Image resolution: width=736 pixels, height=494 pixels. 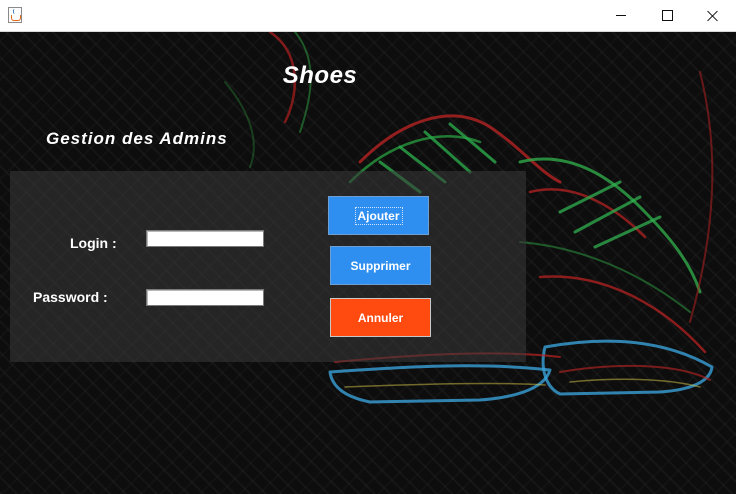 I want to click on password-input, so click(x=205, y=297).